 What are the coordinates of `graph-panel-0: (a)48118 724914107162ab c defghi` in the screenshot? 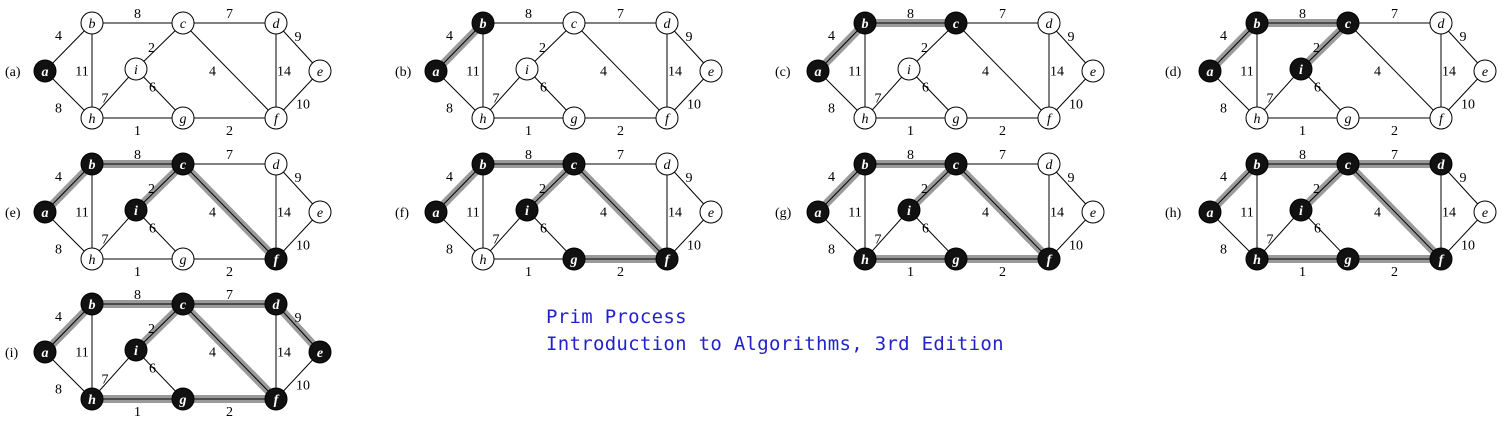 It's located at (168, 73).